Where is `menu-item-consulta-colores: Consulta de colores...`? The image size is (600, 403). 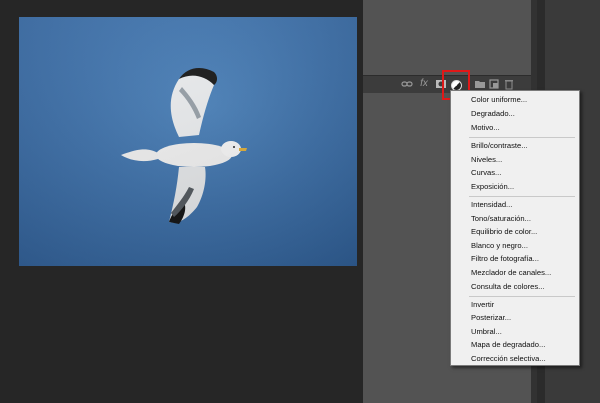 menu-item-consulta-colores: Consulta de colores... is located at coordinates (507, 286).